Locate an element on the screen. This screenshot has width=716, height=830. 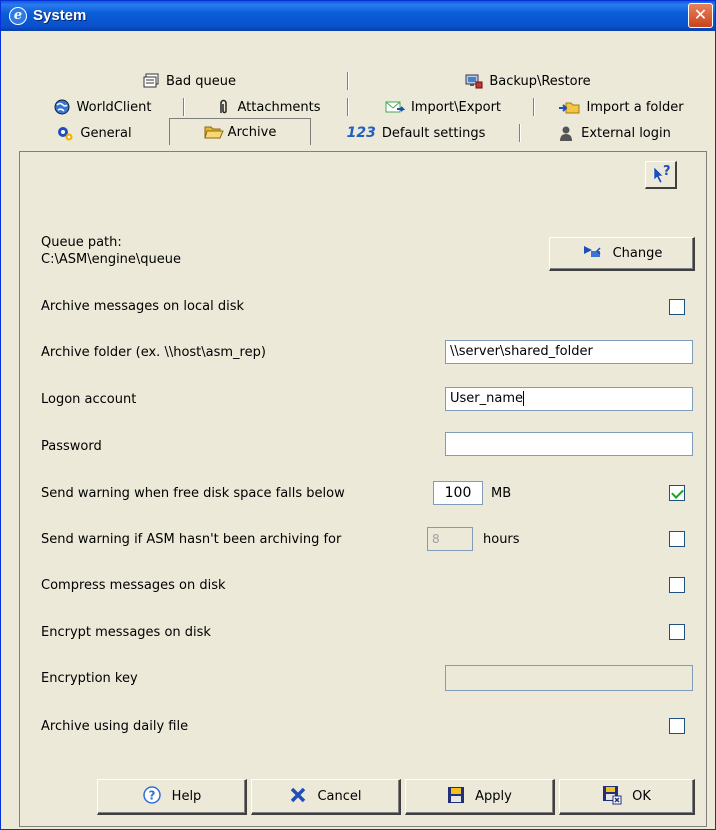
archive-folder-field: \\server\shared_folder is located at coordinates (569, 352).